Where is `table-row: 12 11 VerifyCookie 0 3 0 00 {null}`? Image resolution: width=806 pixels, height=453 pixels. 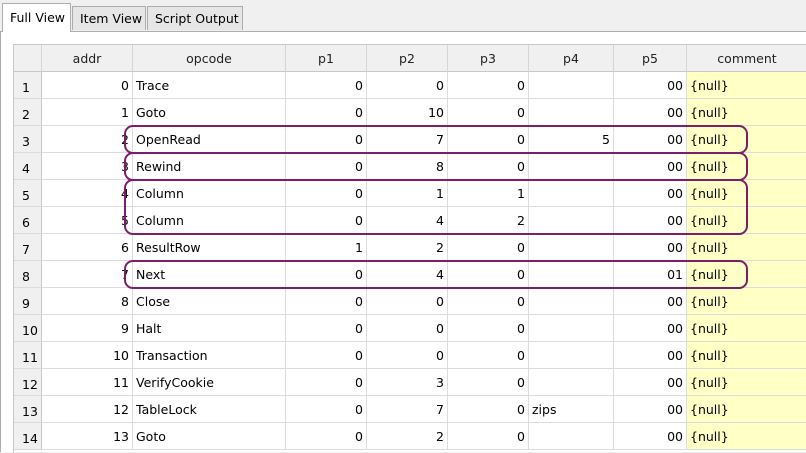 table-row: 12 11 VerifyCookie 0 3 0 00 {null} is located at coordinates (410, 382).